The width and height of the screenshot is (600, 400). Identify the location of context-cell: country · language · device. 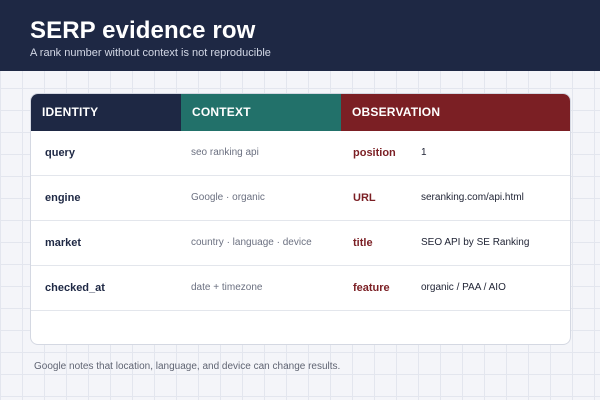
(251, 242).